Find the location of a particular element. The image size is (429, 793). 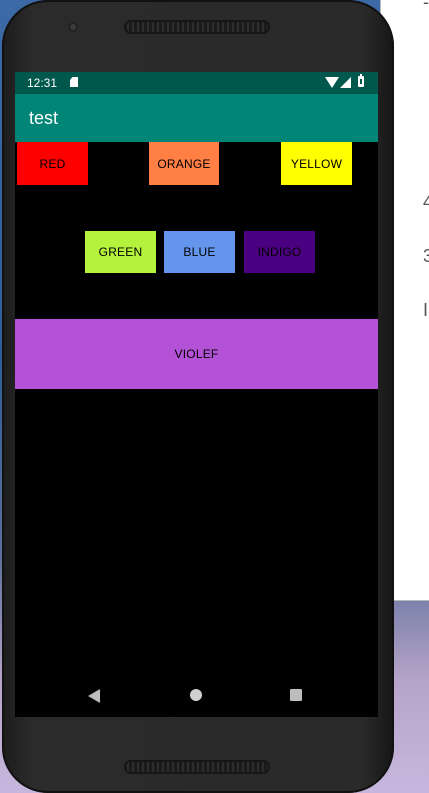

background-glyph: 4 is located at coordinates (426, 202).